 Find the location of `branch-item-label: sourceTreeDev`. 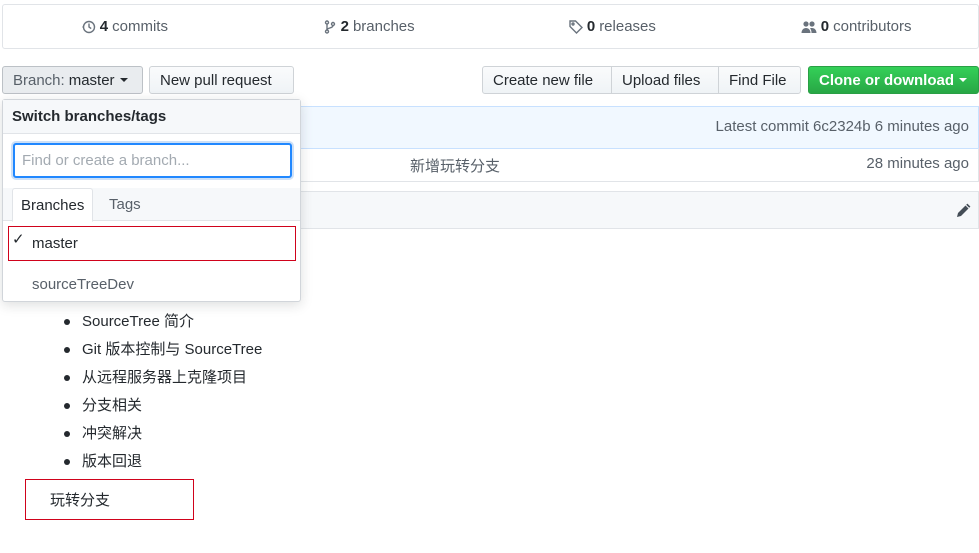

branch-item-label: sourceTreeDev is located at coordinates (83, 284).